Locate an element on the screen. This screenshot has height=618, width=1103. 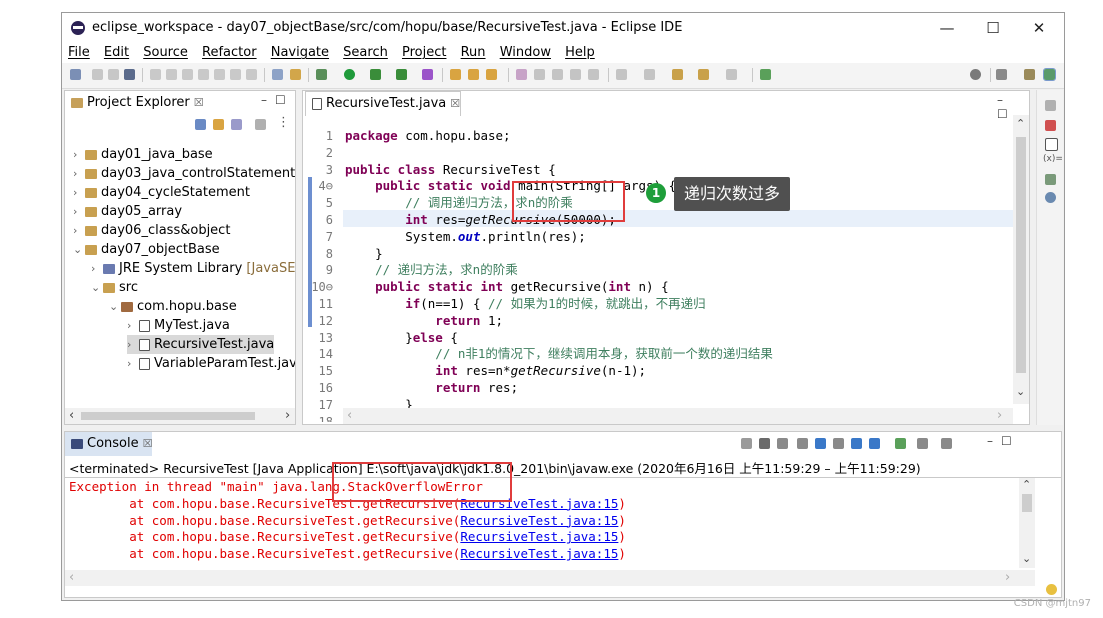
pin-editor-icon is located at coordinates (765, 74).